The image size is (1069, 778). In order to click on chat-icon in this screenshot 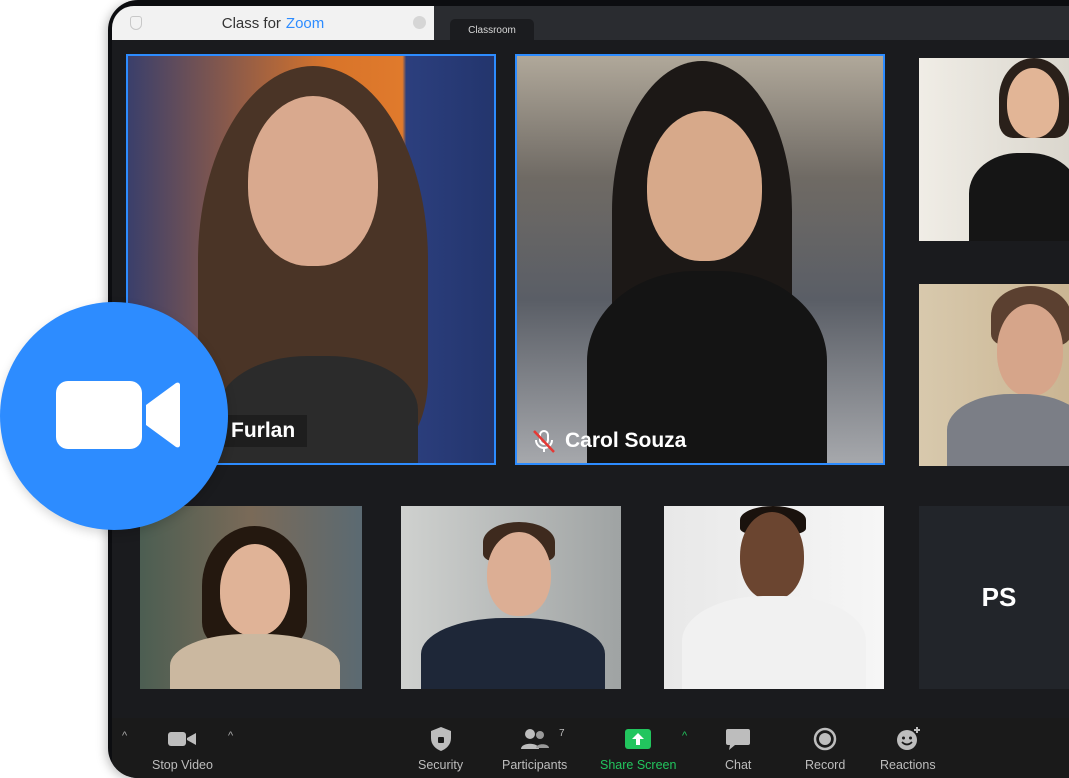, I will do `click(738, 739)`.